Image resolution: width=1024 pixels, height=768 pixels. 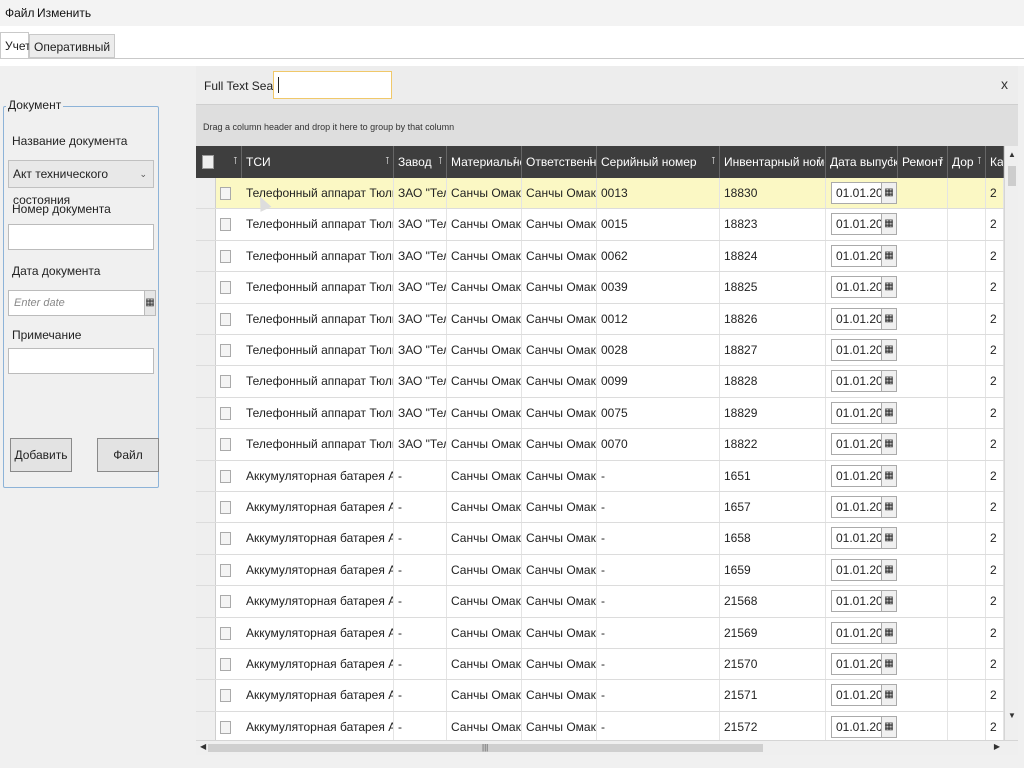 I want to click on scroll-up-icon: ▲, so click(x=1012, y=154).